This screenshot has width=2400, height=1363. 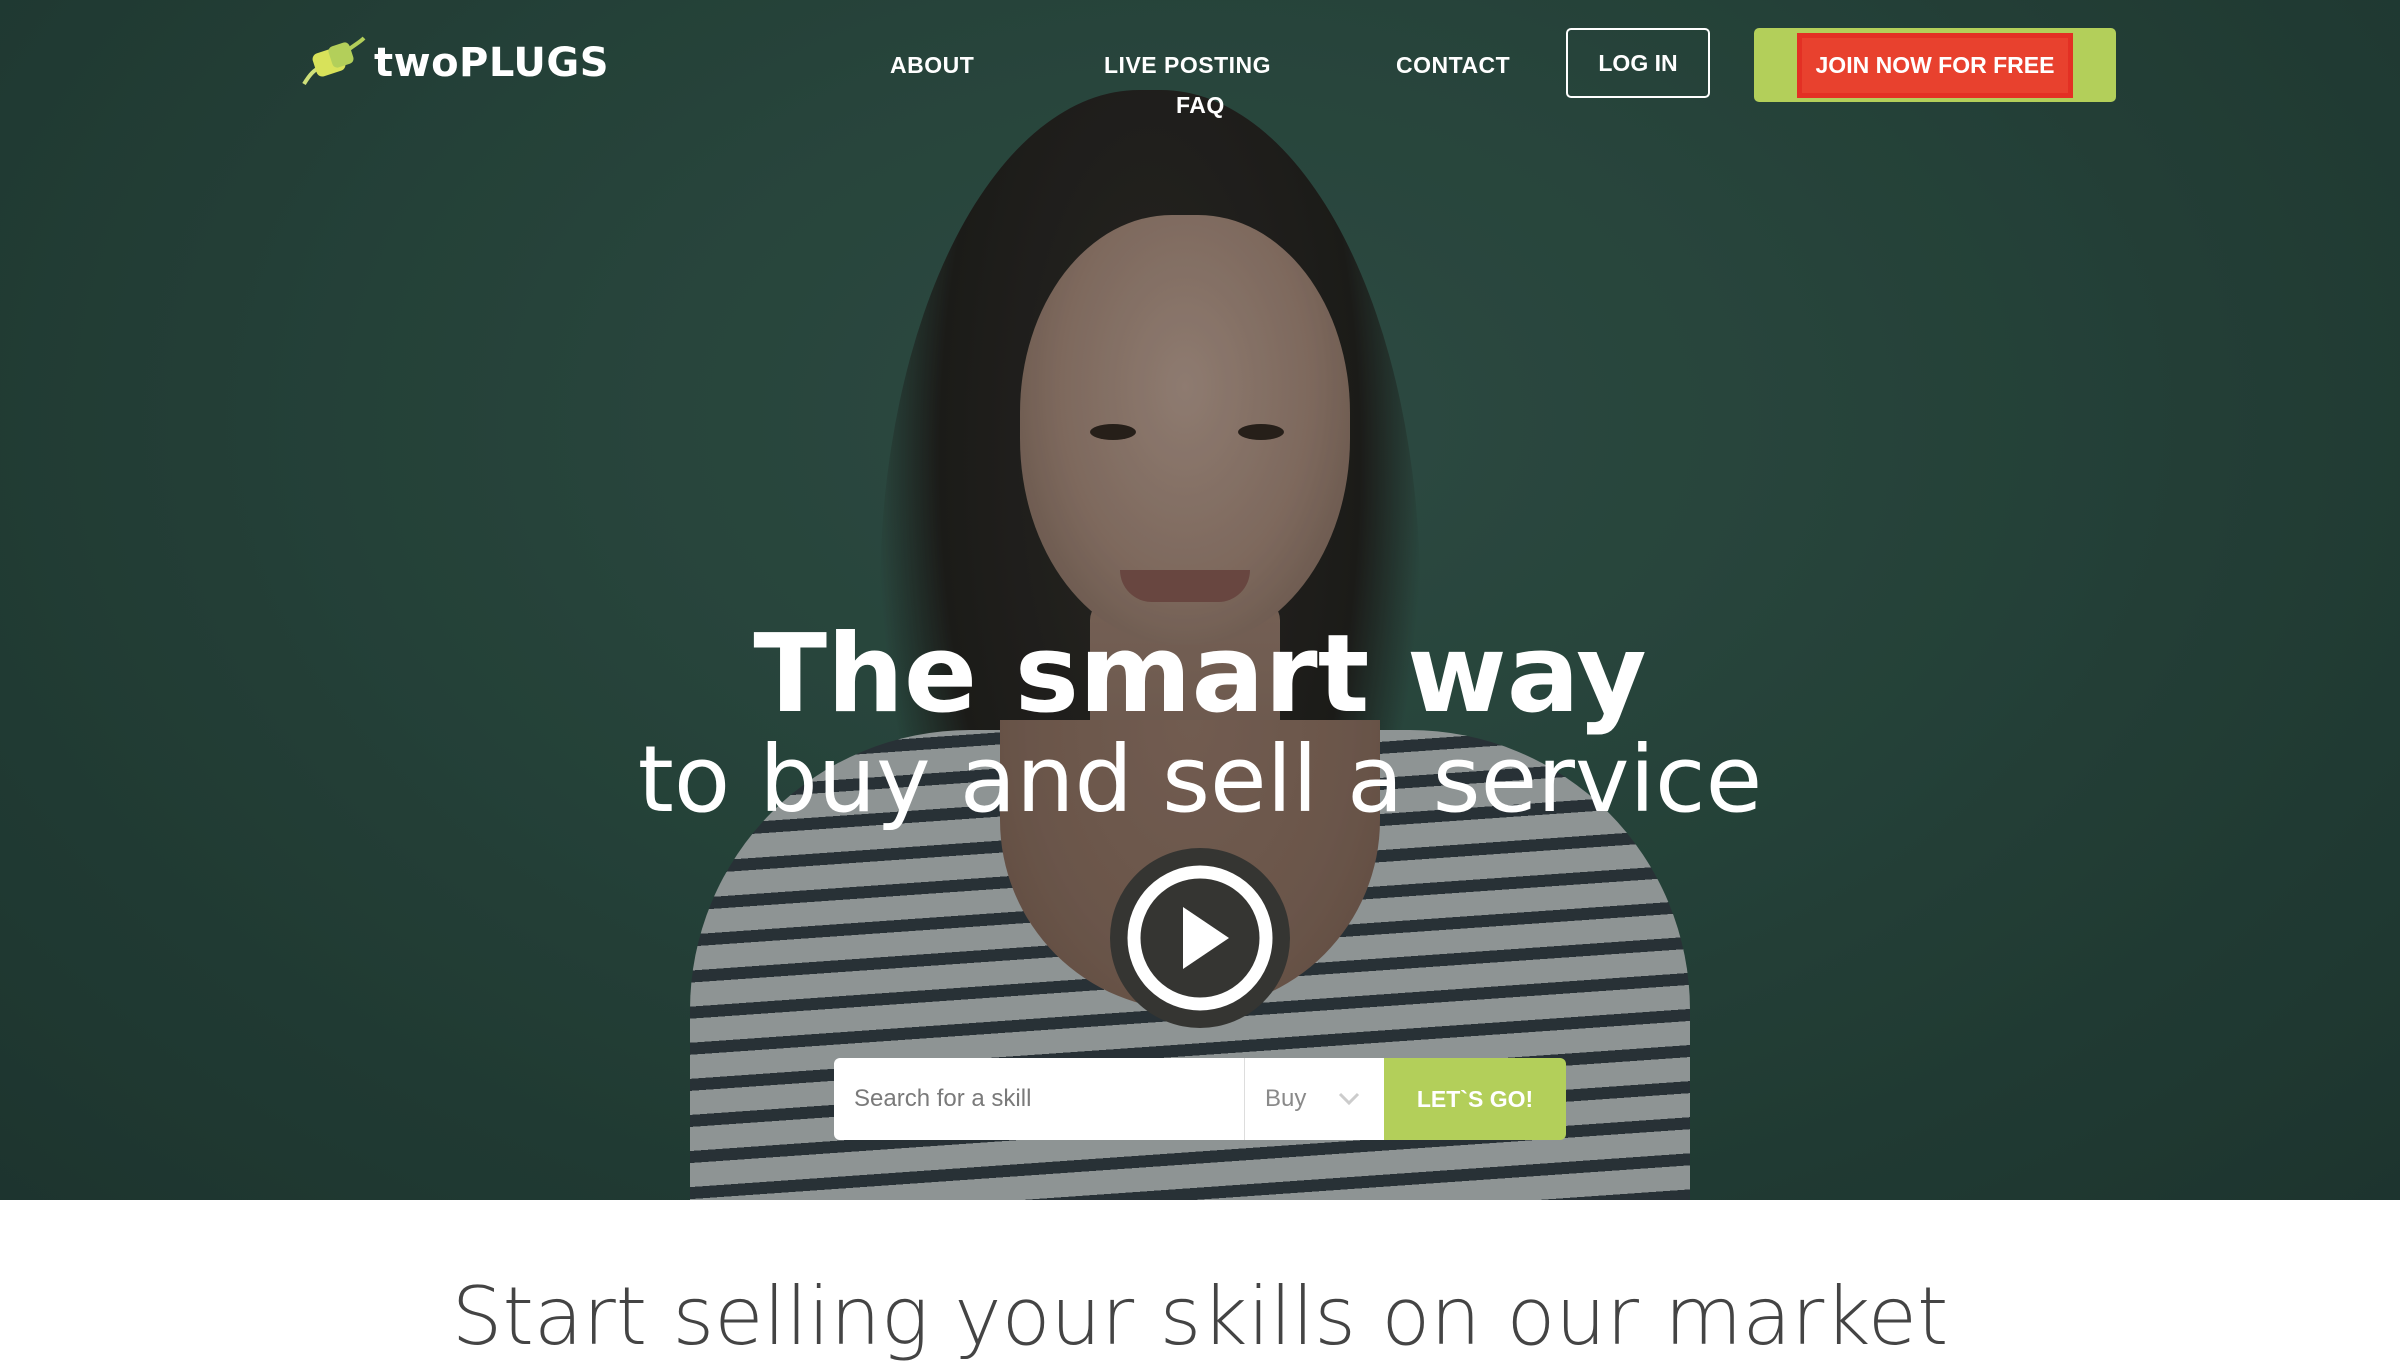 What do you see at coordinates (1200, 674) in the screenshot?
I see `hero-title: The smart way` at bounding box center [1200, 674].